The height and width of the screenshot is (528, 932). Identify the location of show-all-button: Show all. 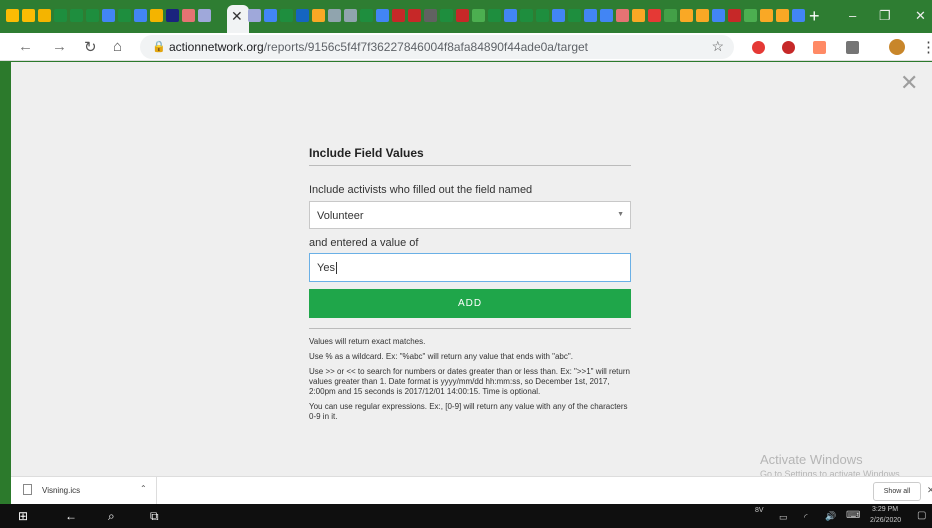
(897, 491).